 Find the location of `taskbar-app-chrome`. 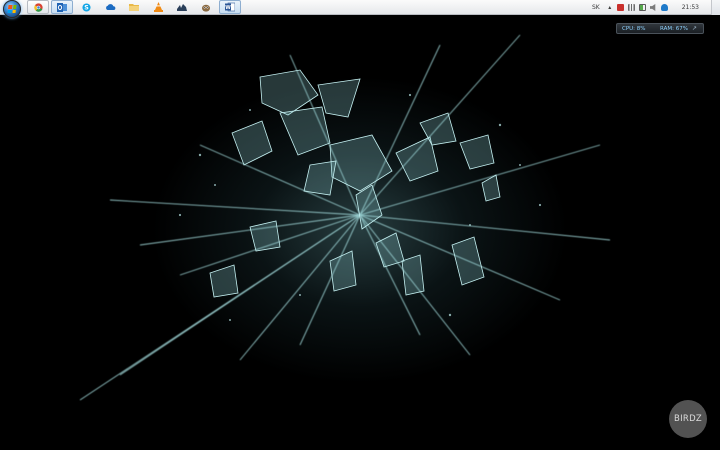

taskbar-app-chrome is located at coordinates (38, 7).